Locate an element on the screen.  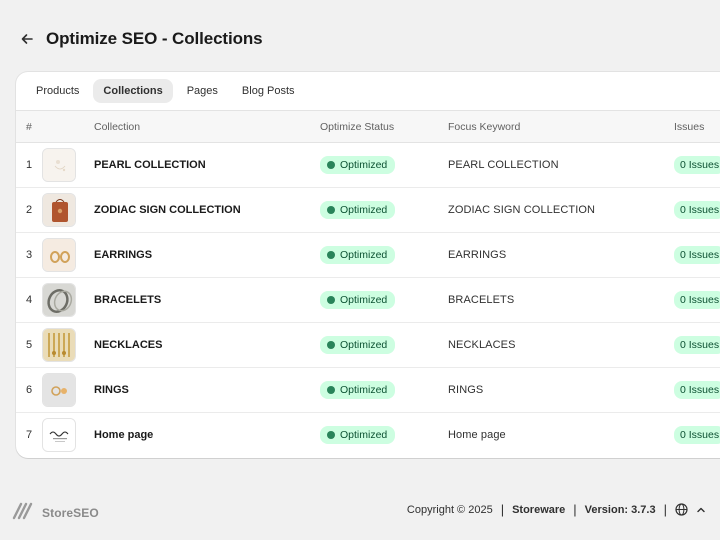
focus-keyword: NECKLACES is located at coordinates (482, 345).